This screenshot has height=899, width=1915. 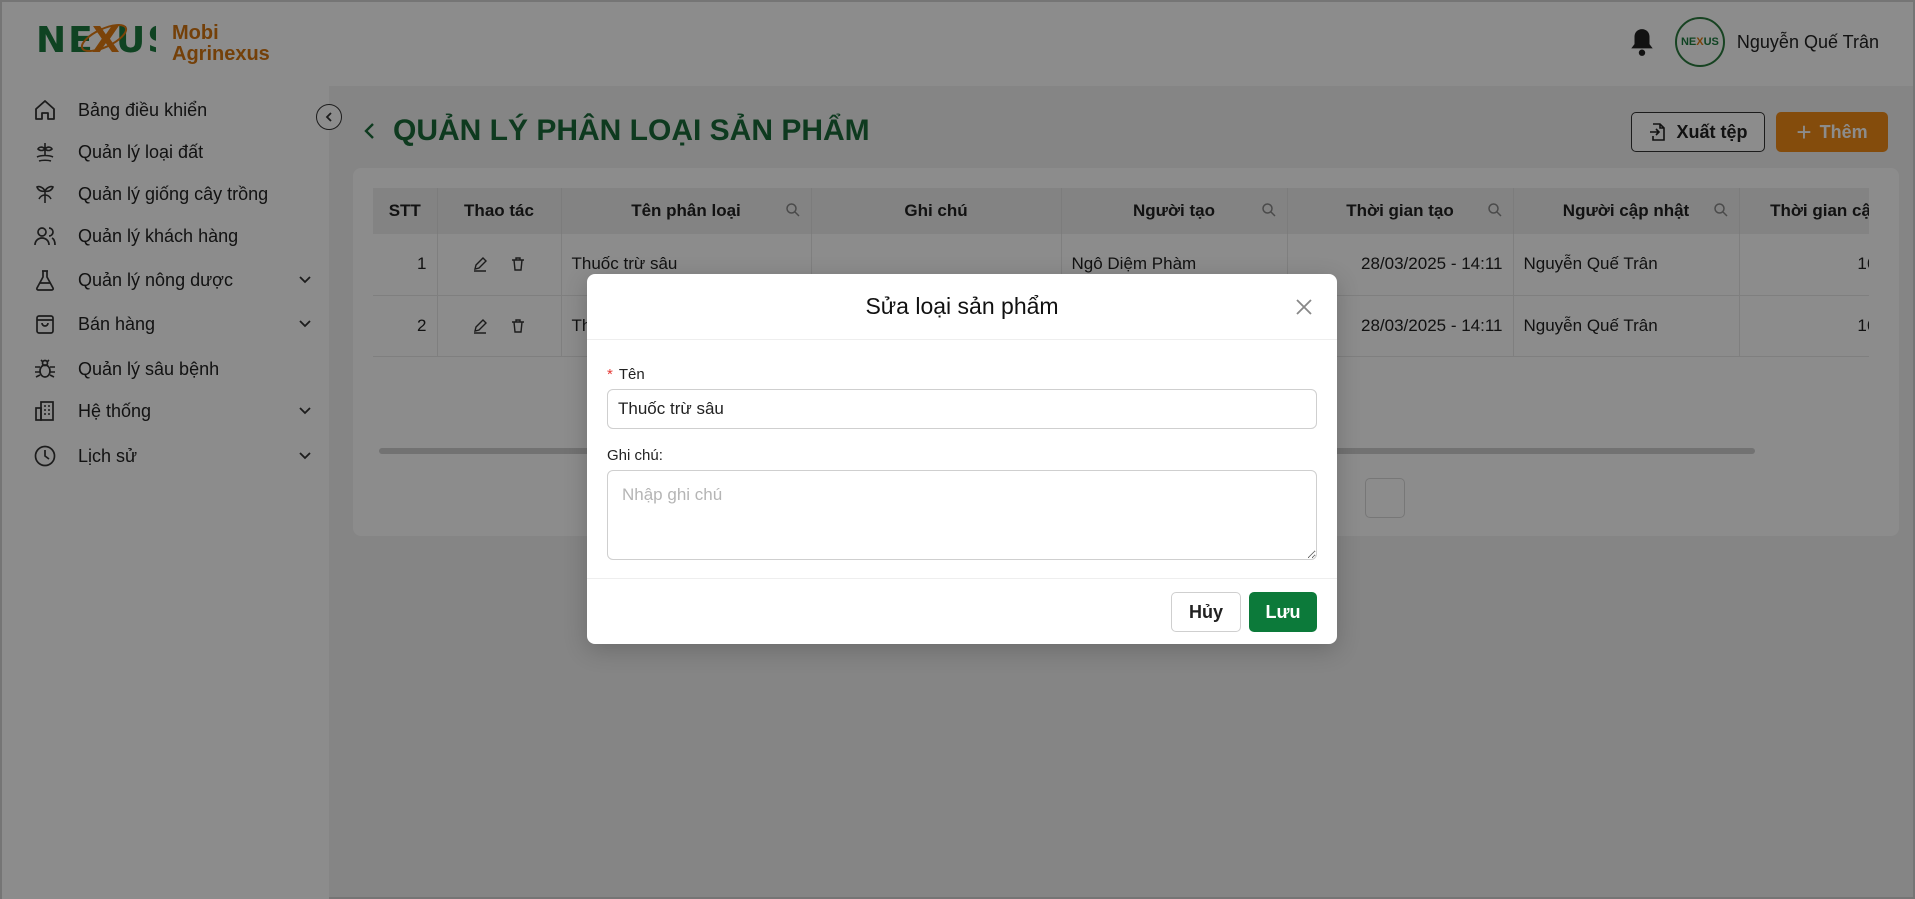 I want to click on required-marker: *, so click(x=610, y=374).